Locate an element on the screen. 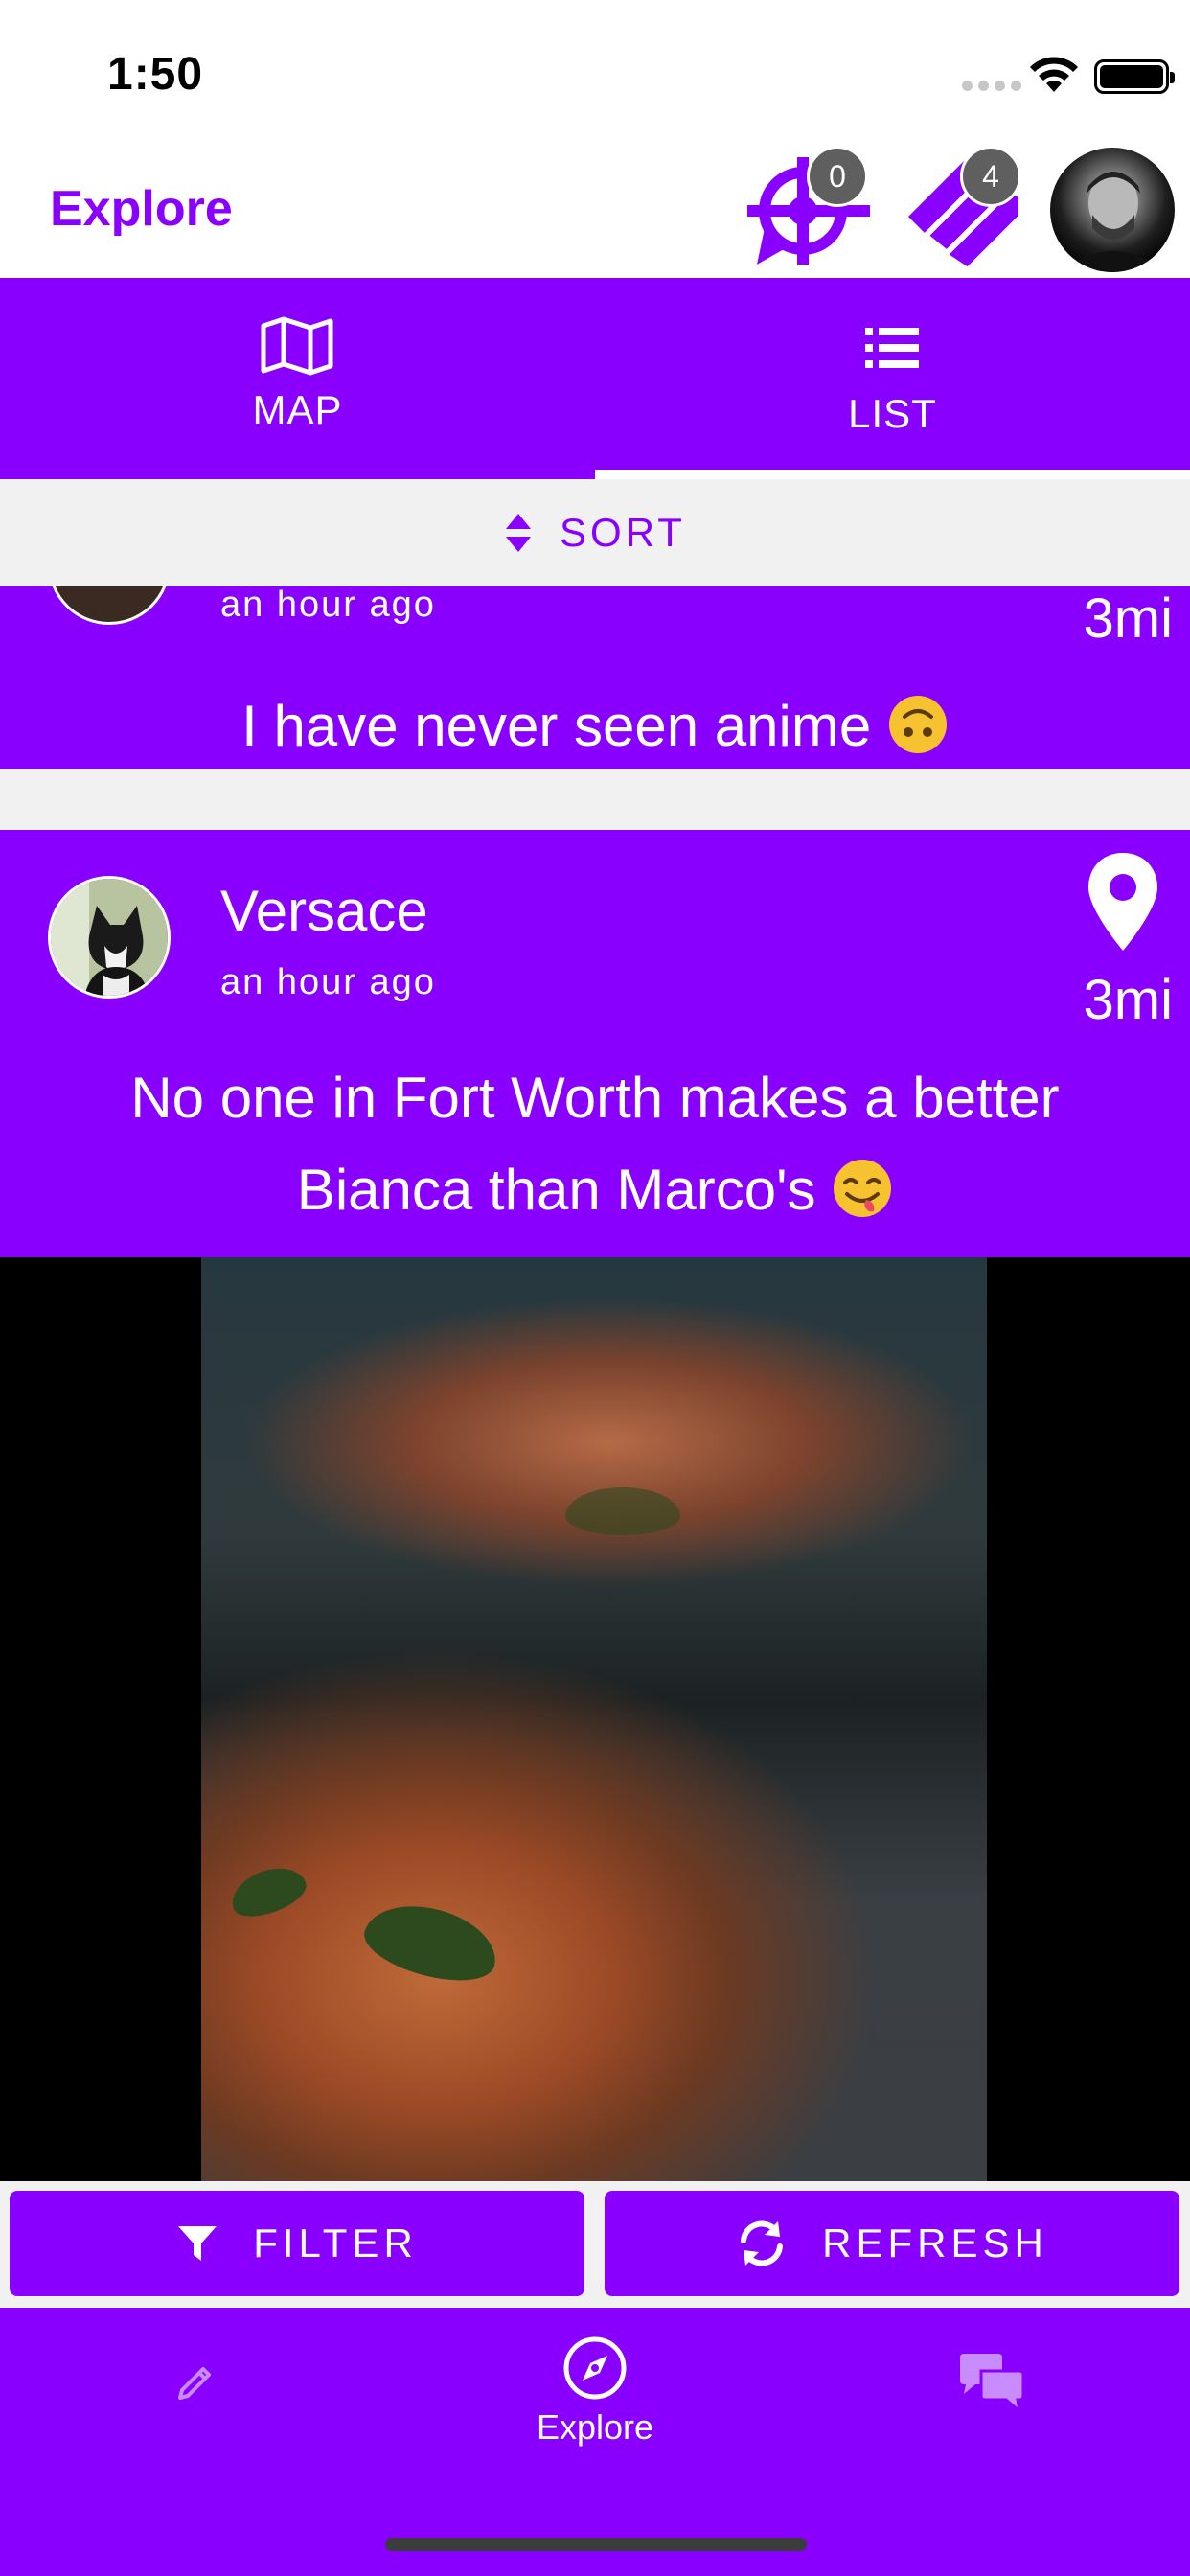 This screenshot has height=2576, width=1190. yum-face-emoji is located at coordinates (863, 1188).